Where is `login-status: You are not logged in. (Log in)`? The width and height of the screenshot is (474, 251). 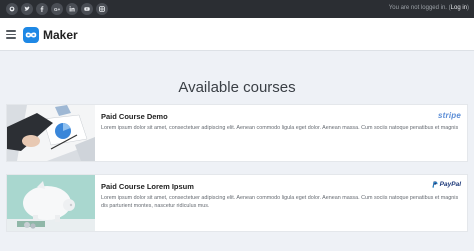 login-status: You are not logged in. (Log in) is located at coordinates (429, 8).